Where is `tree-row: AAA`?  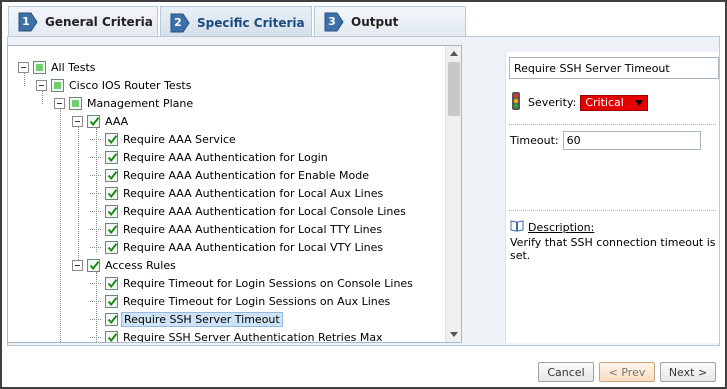
tree-row: AAA is located at coordinates (101, 121).